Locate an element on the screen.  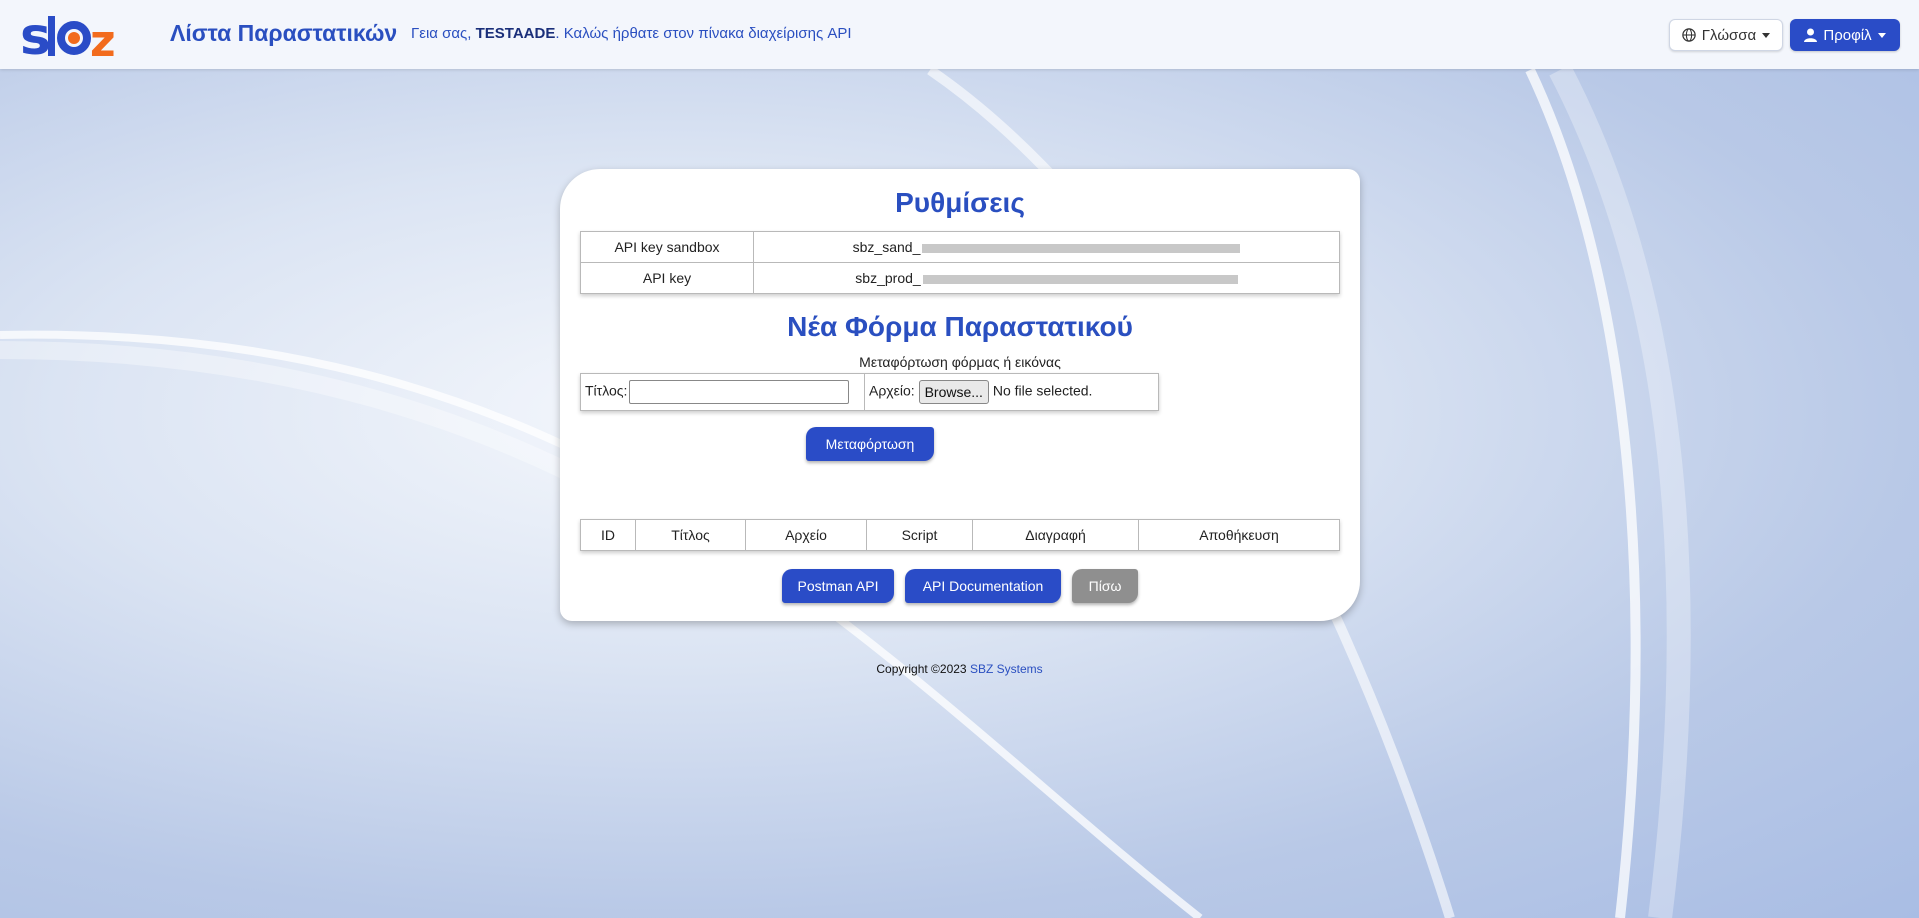
title-cell: Τίτλος: is located at coordinates (722, 392).